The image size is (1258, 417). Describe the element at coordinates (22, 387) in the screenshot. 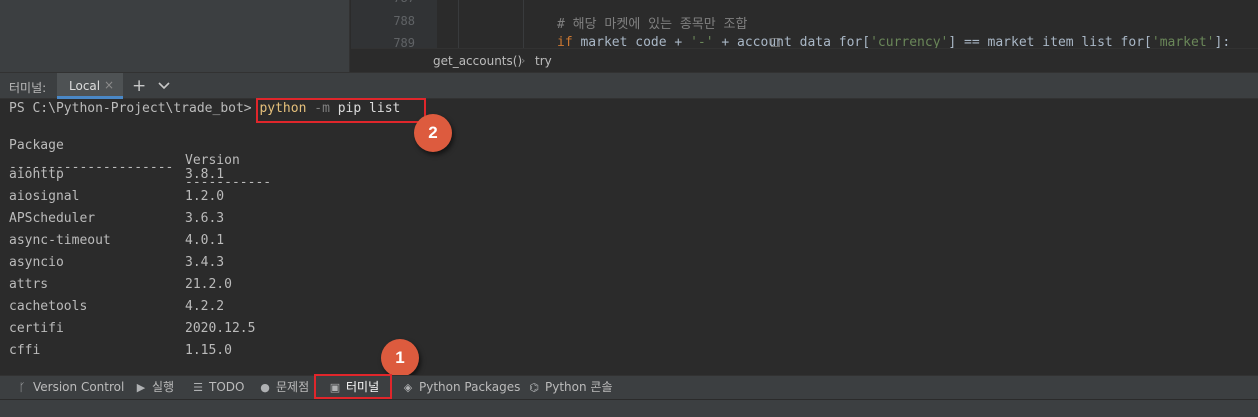

I see `branch-icon: ᚴ` at that location.